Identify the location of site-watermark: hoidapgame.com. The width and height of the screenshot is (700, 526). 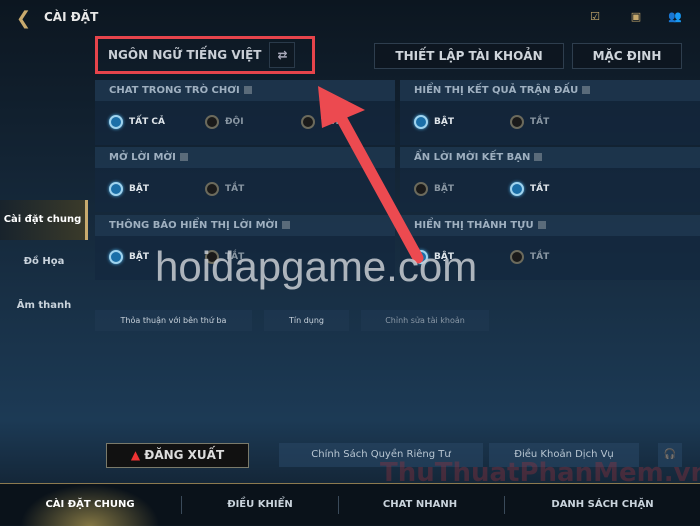
(316, 266).